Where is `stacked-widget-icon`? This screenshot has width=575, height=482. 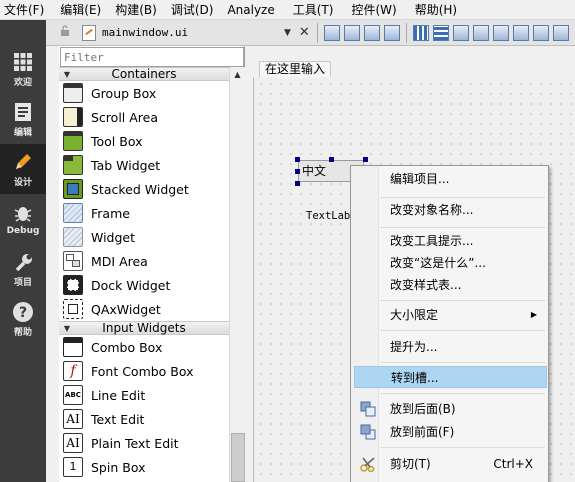 stacked-widget-icon is located at coordinates (73, 189).